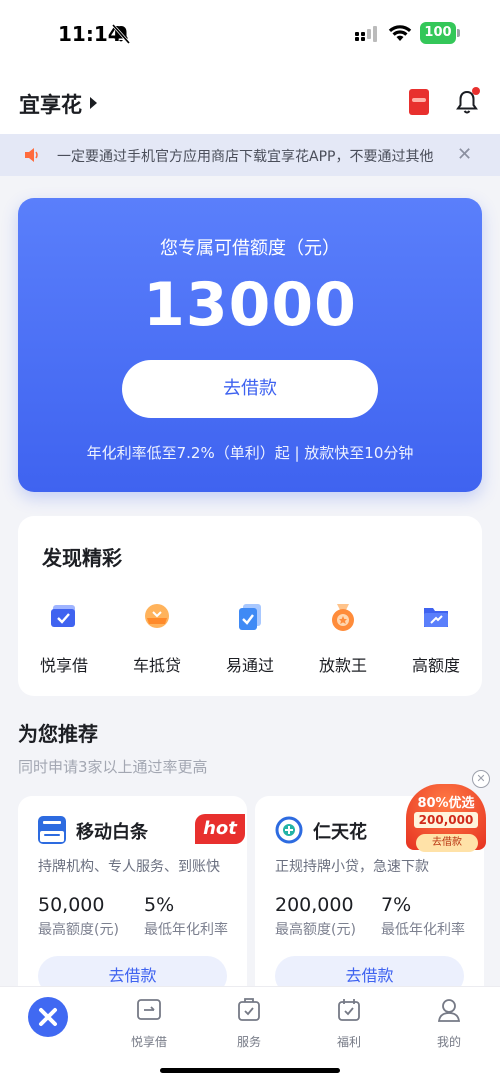 The height and width of the screenshot is (1084, 500). Describe the element at coordinates (349, 1023) in the screenshot. I see `tab-welfare: 福利` at that location.